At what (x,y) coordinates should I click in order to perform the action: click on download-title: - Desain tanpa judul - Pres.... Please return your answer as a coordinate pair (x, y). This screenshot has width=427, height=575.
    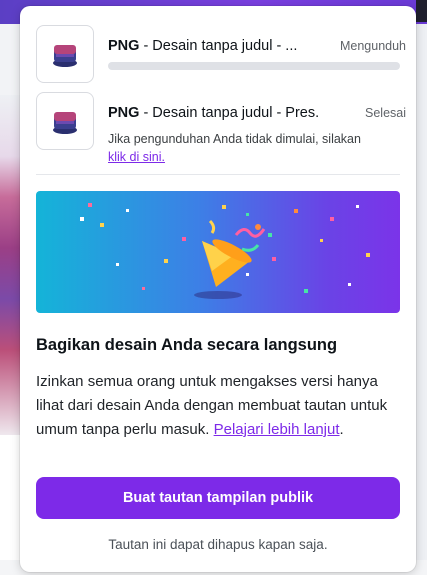
    Looking at the image, I should click on (228, 113).